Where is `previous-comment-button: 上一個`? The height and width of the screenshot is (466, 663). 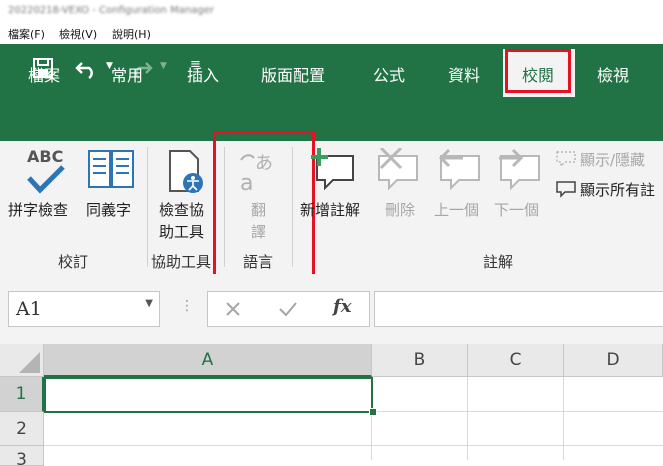
previous-comment-button: 上一個 is located at coordinates (456, 209).